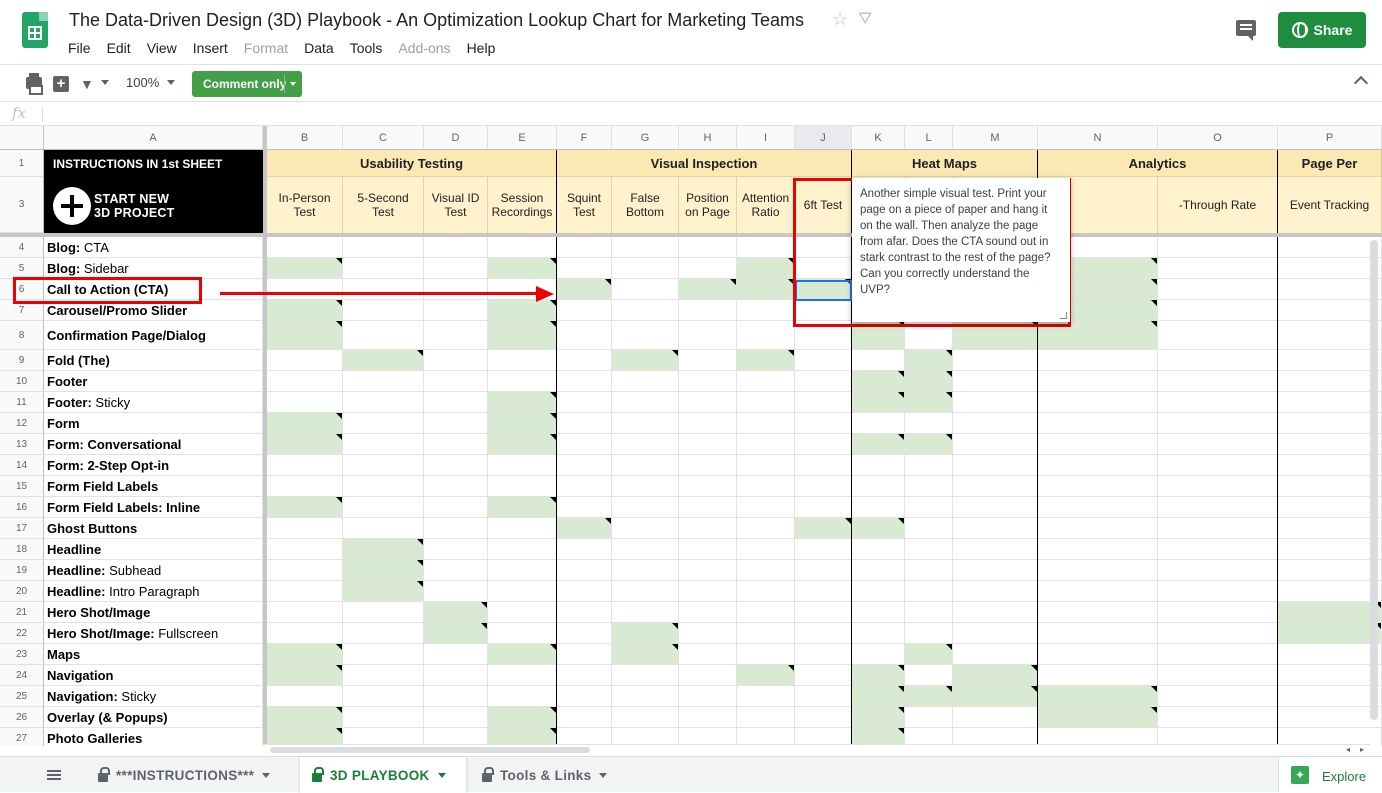  I want to click on row-header: 1, so click(22, 163).